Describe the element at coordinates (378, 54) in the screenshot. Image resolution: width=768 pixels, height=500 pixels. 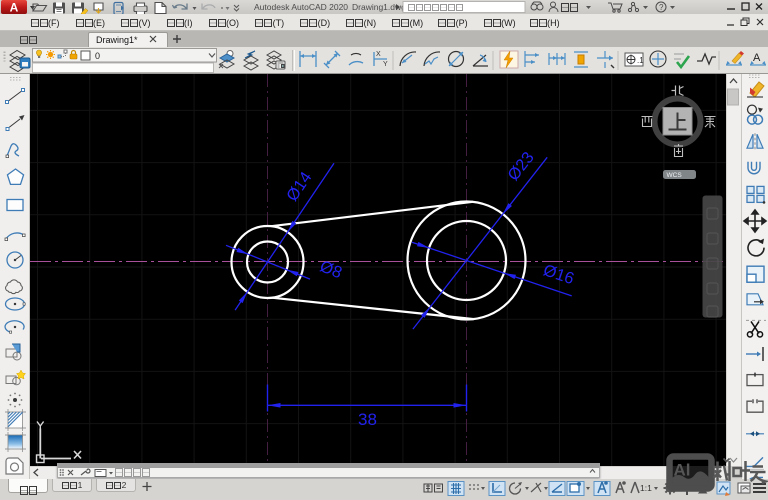
I see `svg-text: X` at that location.